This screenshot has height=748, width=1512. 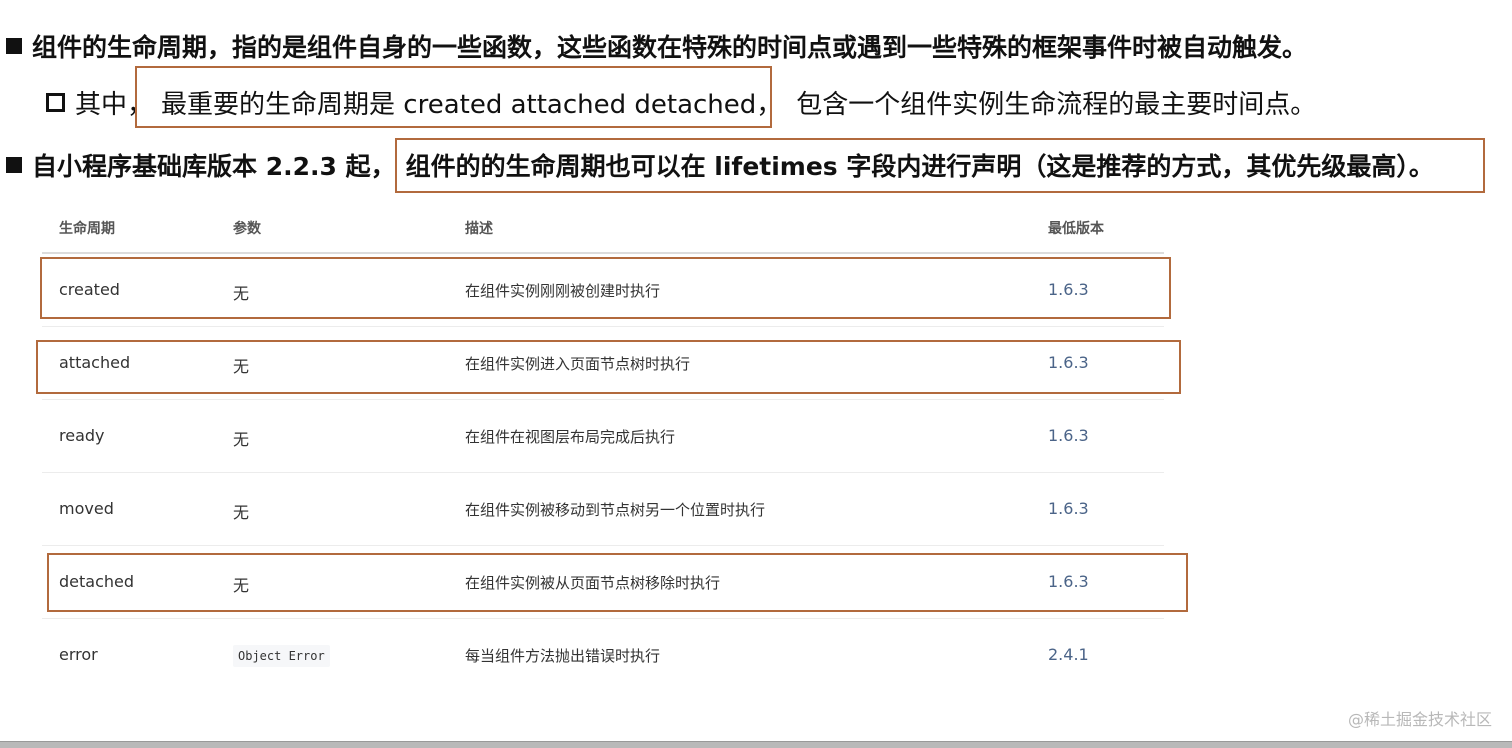 I want to click on table-row: detached 无 在组件实例被从页面节点树移除时执行 1.6.3, so click(x=603, y=582).